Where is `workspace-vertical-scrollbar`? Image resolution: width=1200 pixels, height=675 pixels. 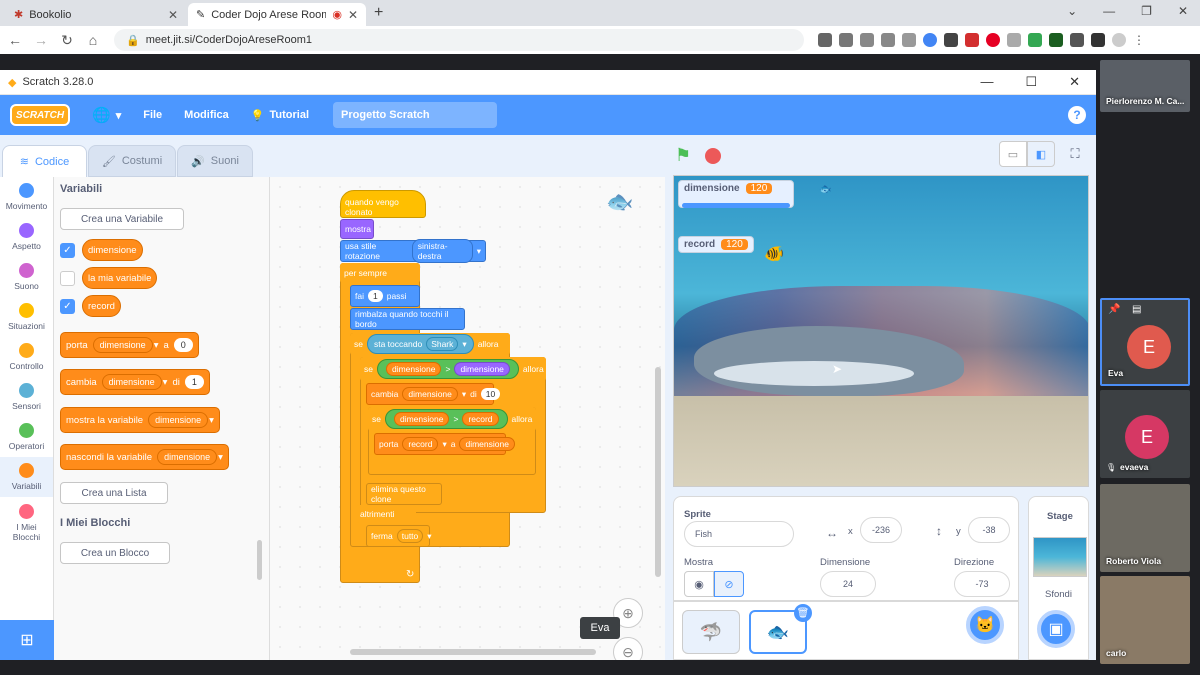 workspace-vertical-scrollbar is located at coordinates (658, 472).